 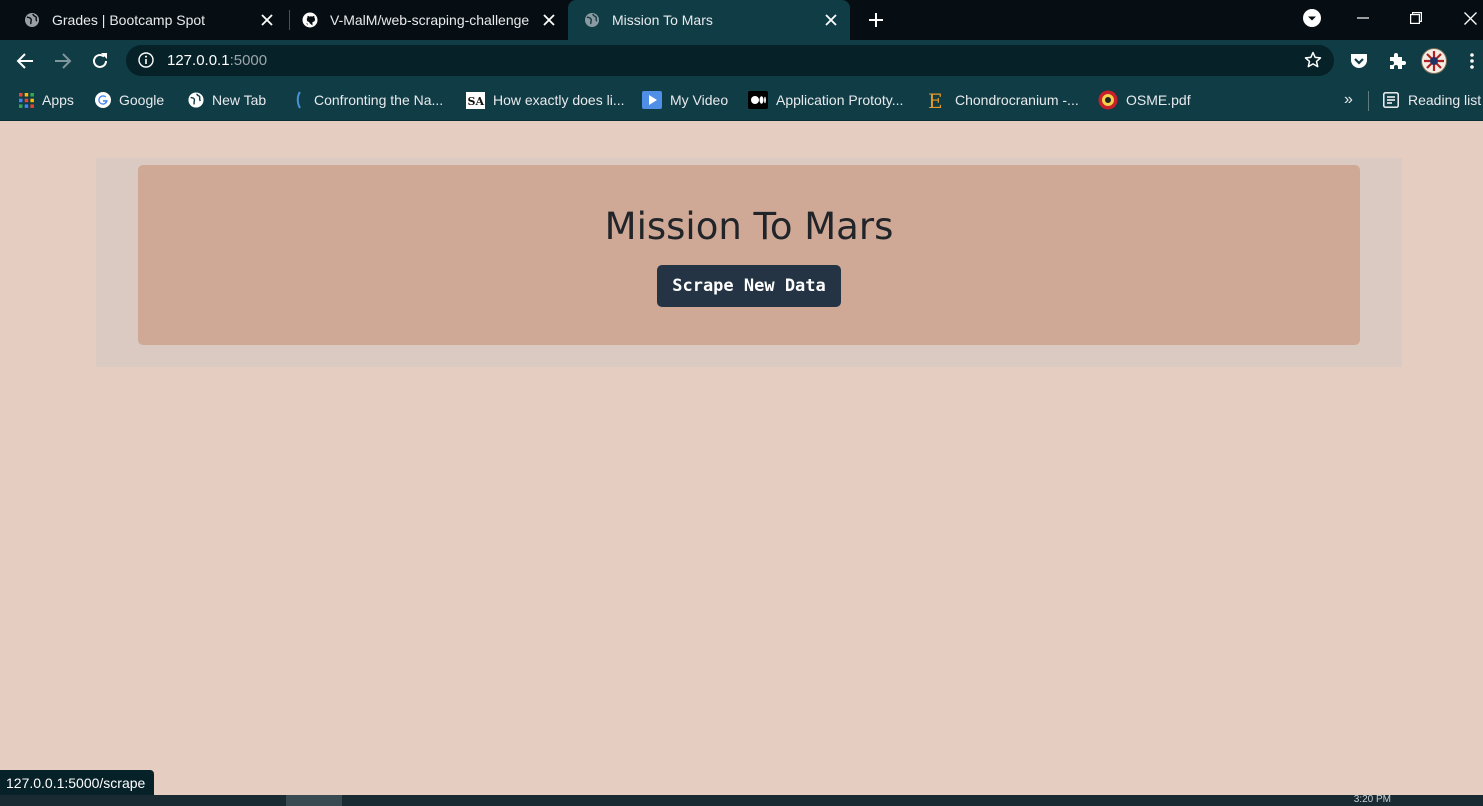 What do you see at coordinates (758, 100) in the screenshot?
I see `medium-icon` at bounding box center [758, 100].